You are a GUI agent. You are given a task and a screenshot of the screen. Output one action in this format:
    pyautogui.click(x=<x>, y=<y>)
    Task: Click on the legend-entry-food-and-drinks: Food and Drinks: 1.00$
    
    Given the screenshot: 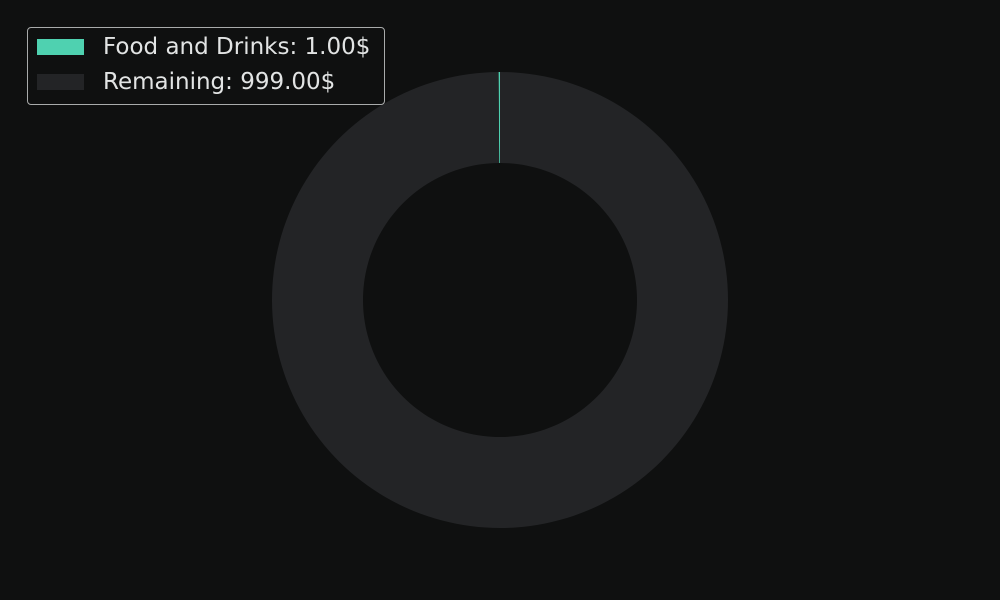 What is the action you would take?
    pyautogui.click(x=203, y=47)
    